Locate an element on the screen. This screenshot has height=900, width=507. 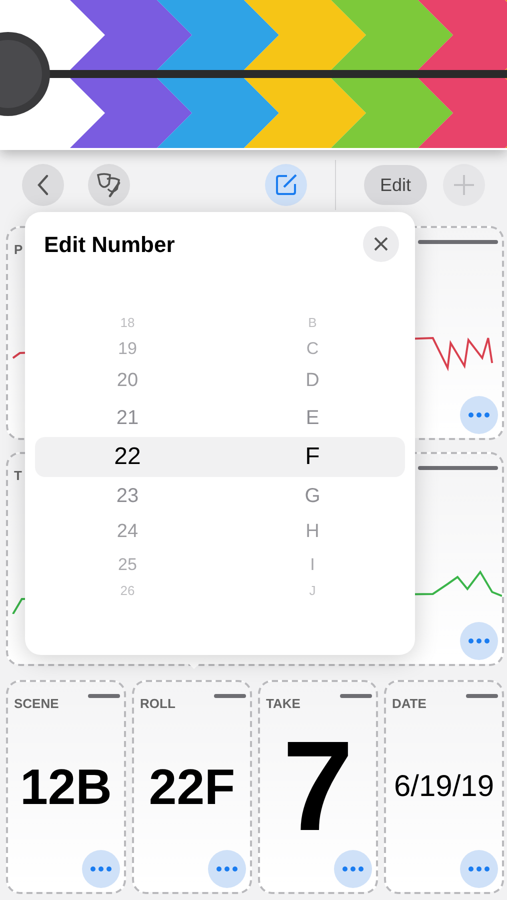
plus-icon is located at coordinates (464, 185).